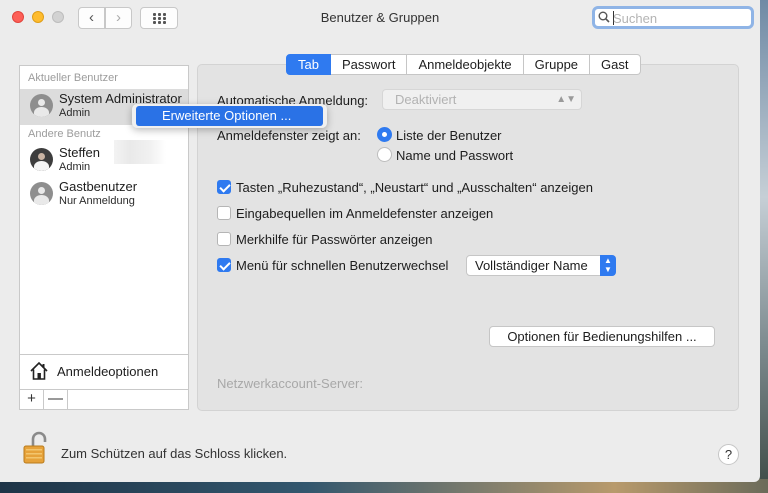  What do you see at coordinates (73, 78) in the screenshot?
I see `current-user-section-label: Aktueller Benutzer` at bounding box center [73, 78].